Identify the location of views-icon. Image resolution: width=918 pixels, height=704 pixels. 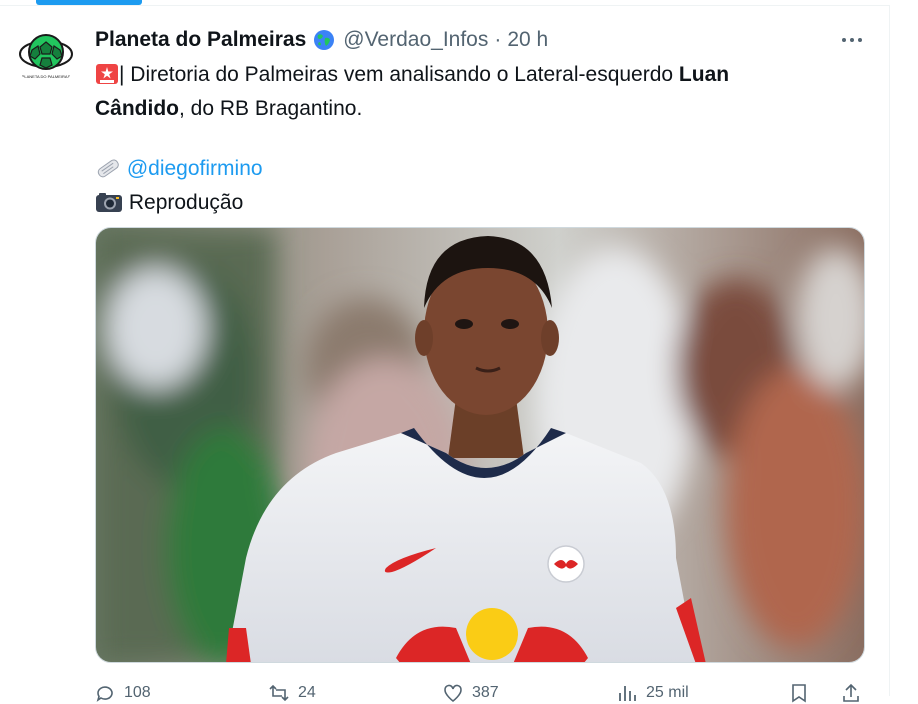
(627, 693).